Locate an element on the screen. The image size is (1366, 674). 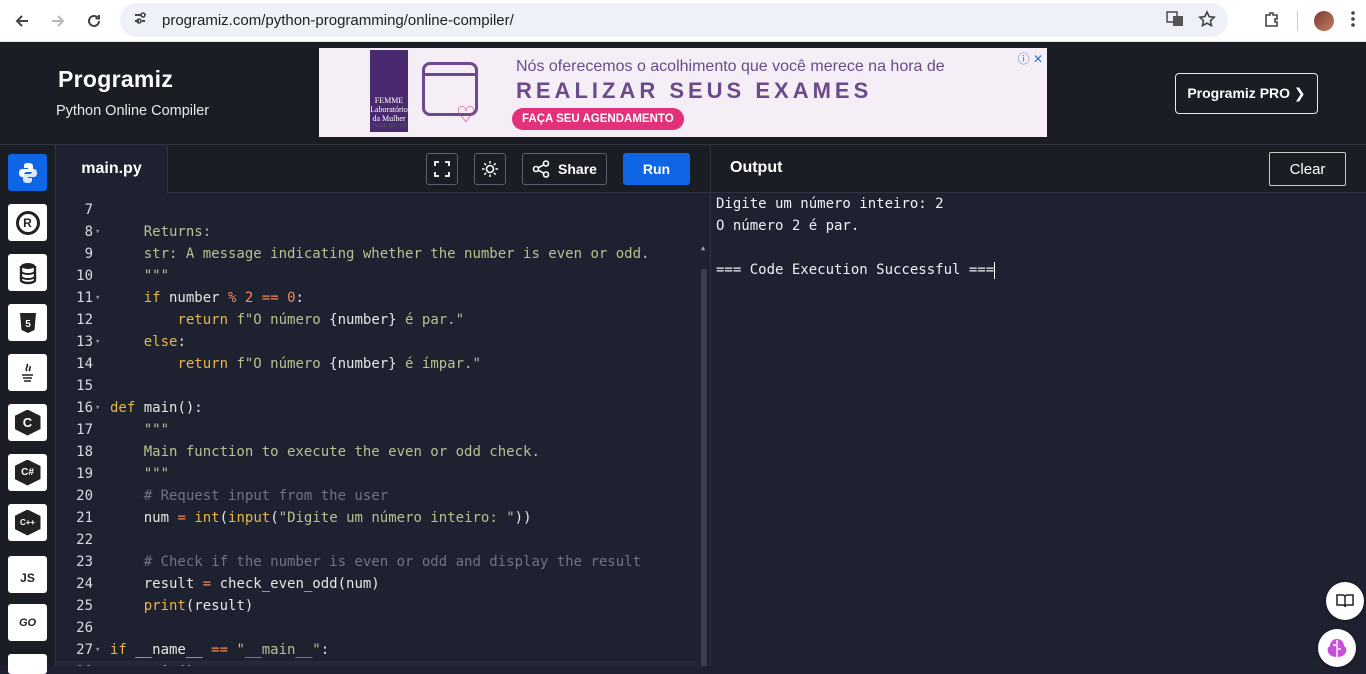
code-line: 15 is located at coordinates (376, 386).